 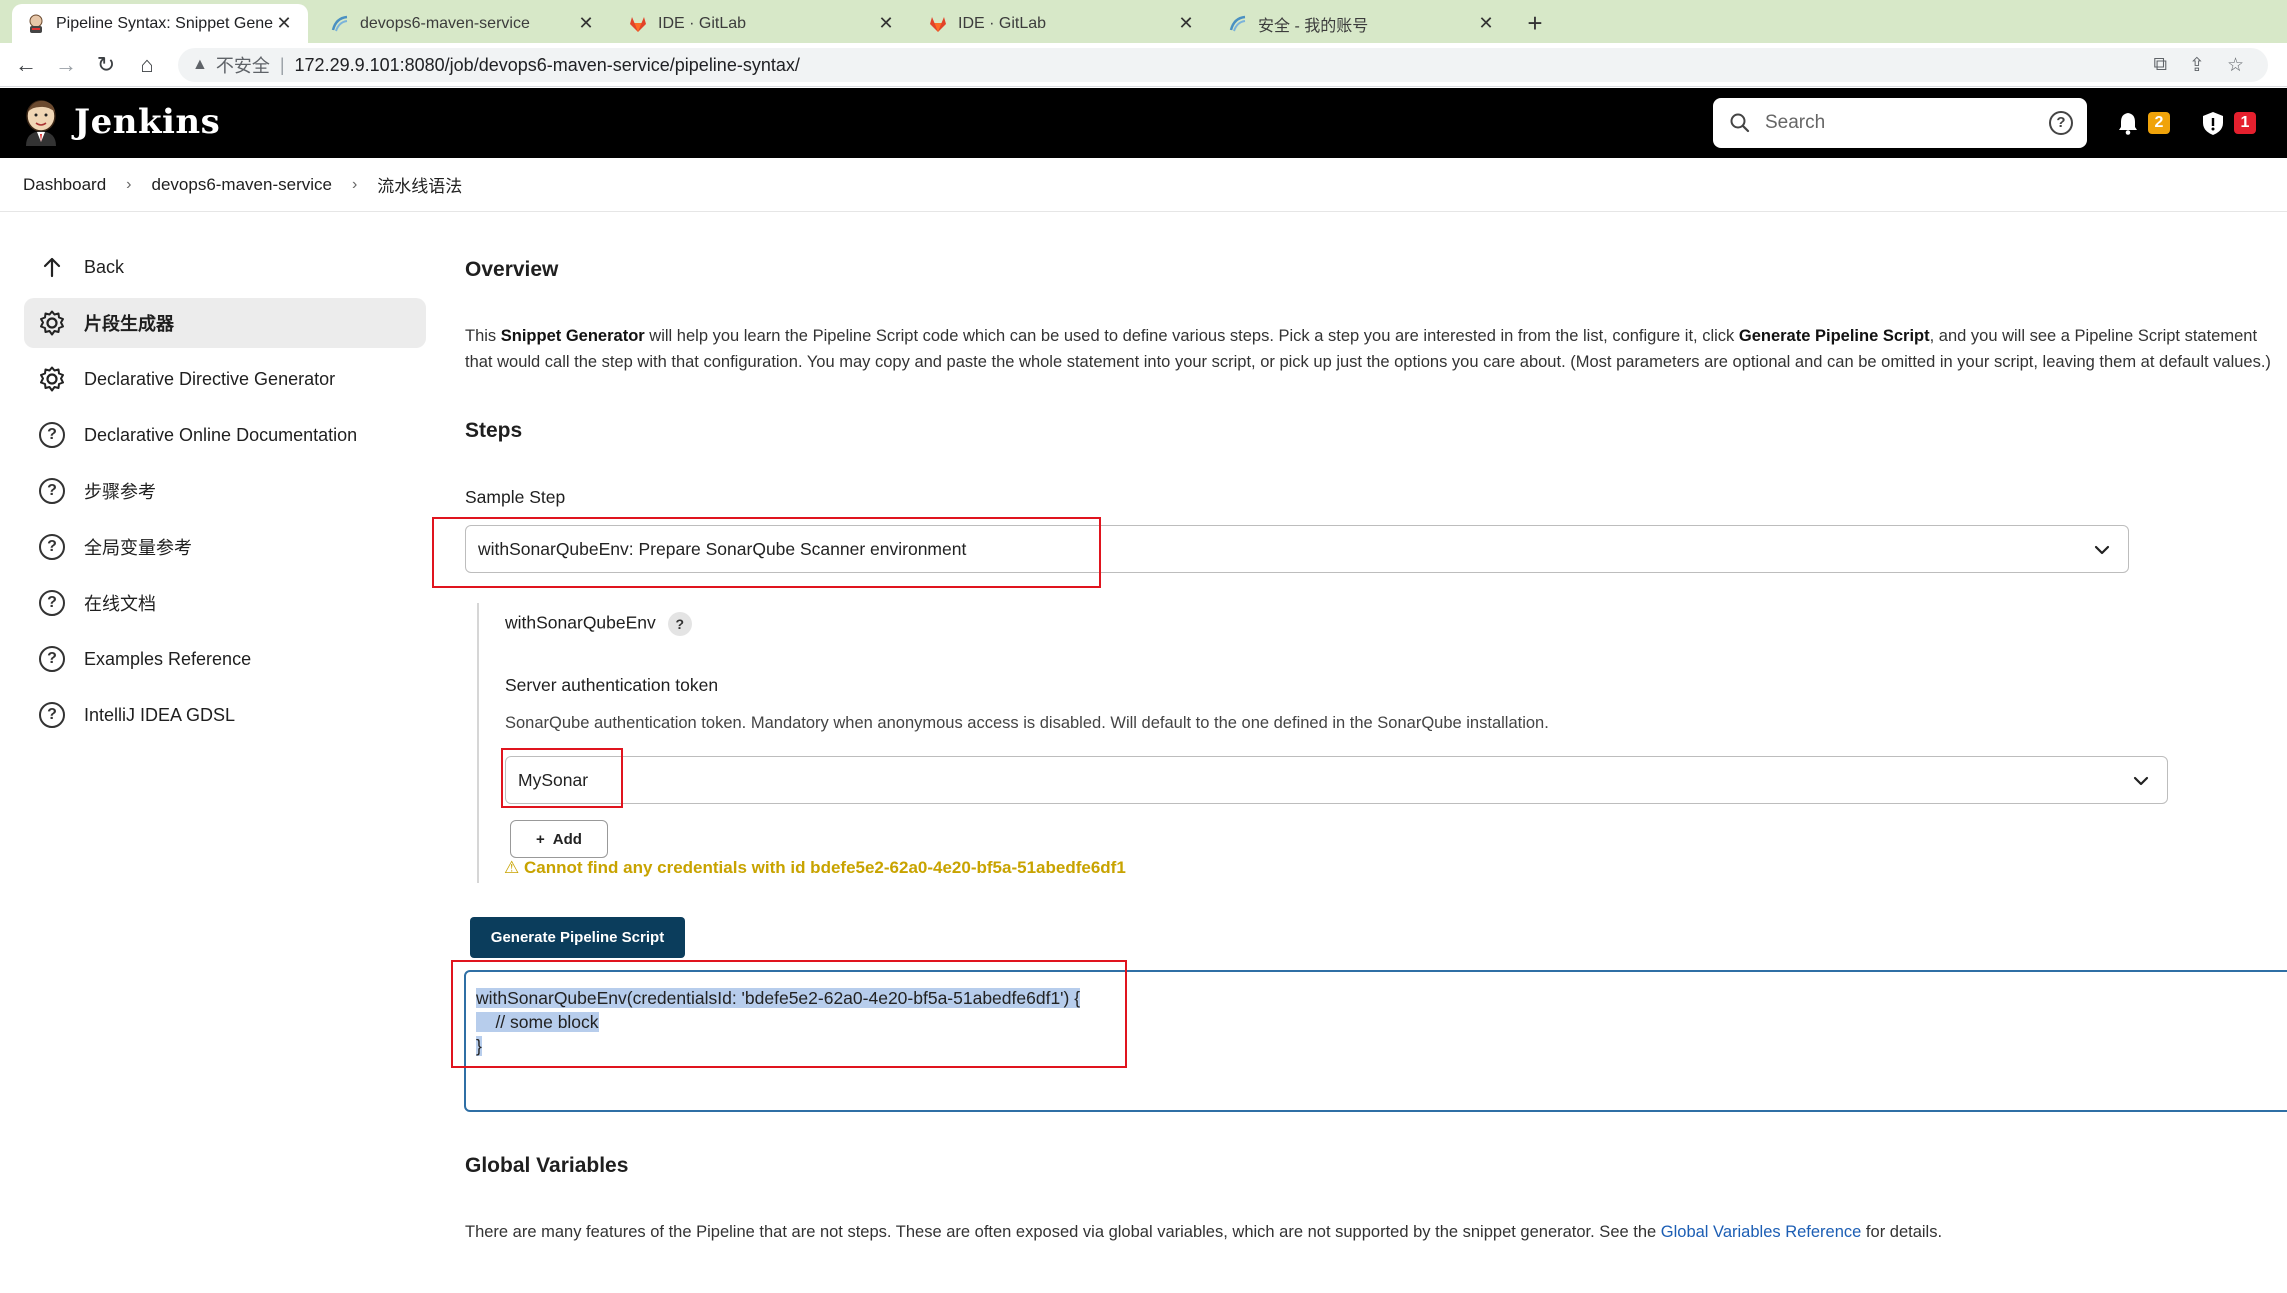 What do you see at coordinates (494, 430) in the screenshot?
I see `steps-heading: Steps` at bounding box center [494, 430].